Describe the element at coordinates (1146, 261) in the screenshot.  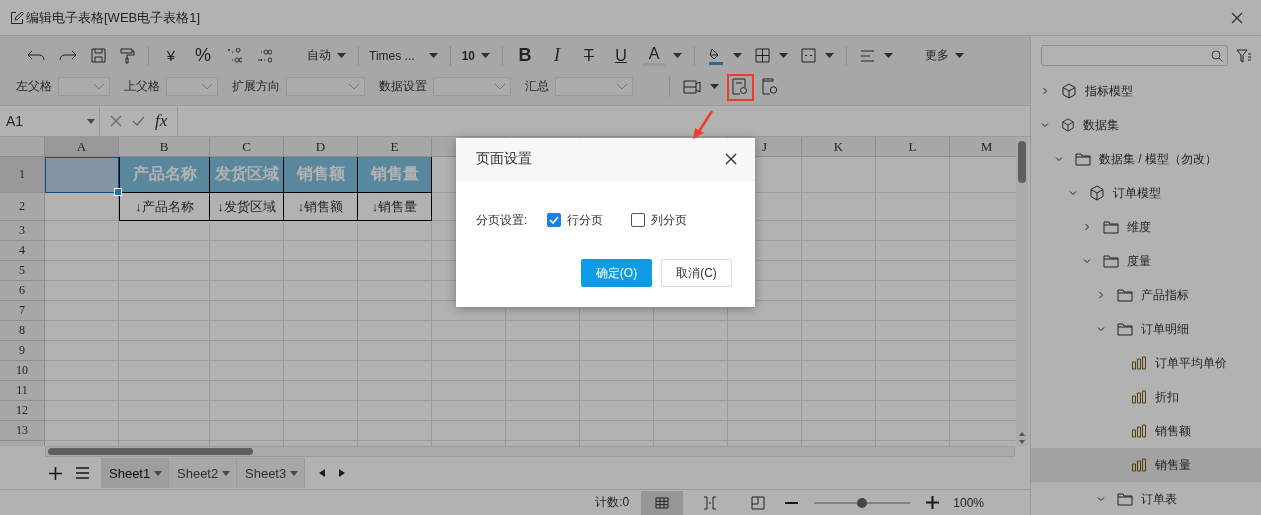
I see `tree-item: 度量` at that location.